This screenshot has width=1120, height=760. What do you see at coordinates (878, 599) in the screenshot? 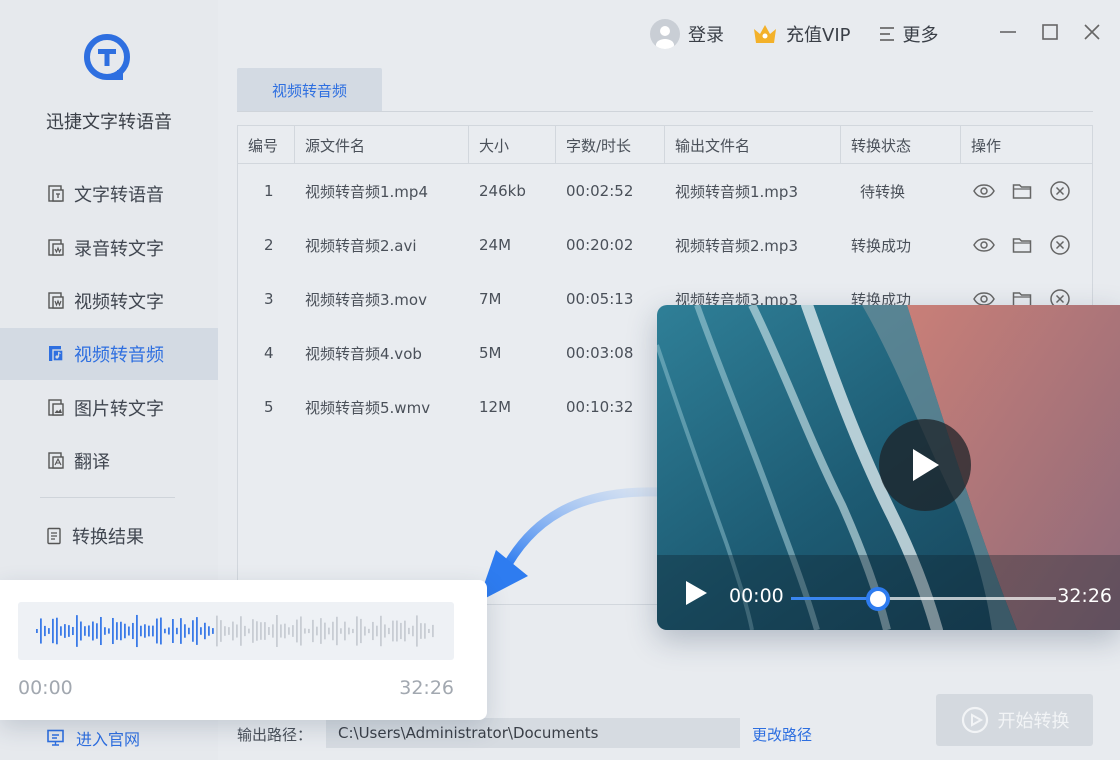
I see `video-progress-knob` at bounding box center [878, 599].